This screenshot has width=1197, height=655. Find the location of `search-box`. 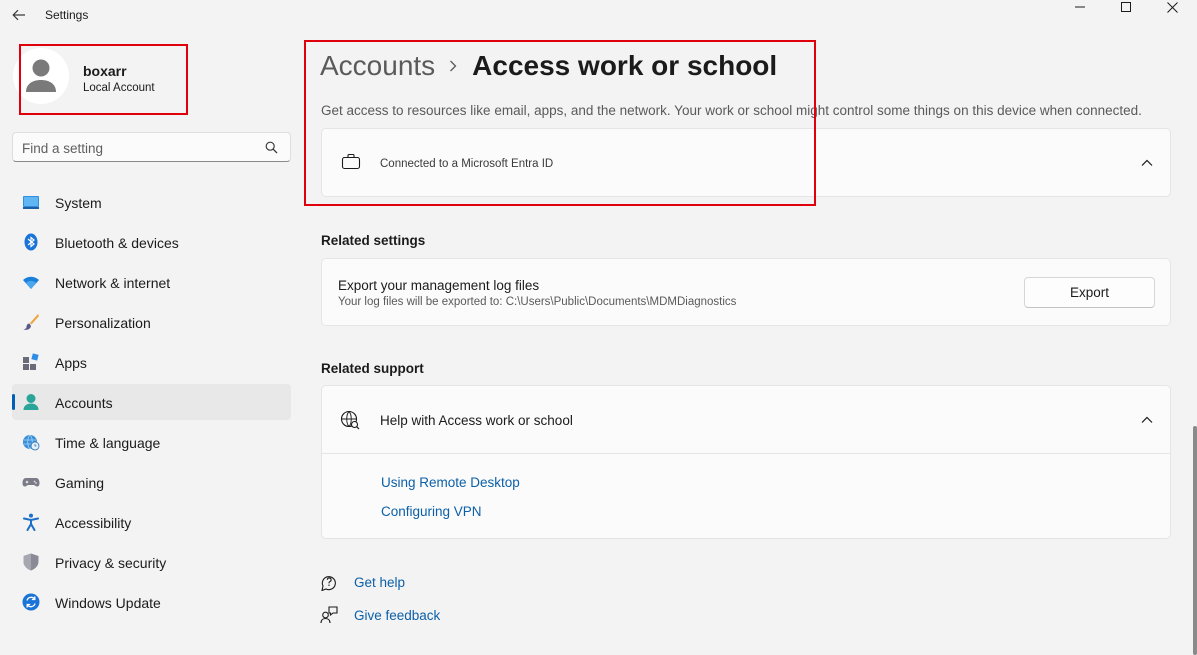

search-box is located at coordinates (151, 147).